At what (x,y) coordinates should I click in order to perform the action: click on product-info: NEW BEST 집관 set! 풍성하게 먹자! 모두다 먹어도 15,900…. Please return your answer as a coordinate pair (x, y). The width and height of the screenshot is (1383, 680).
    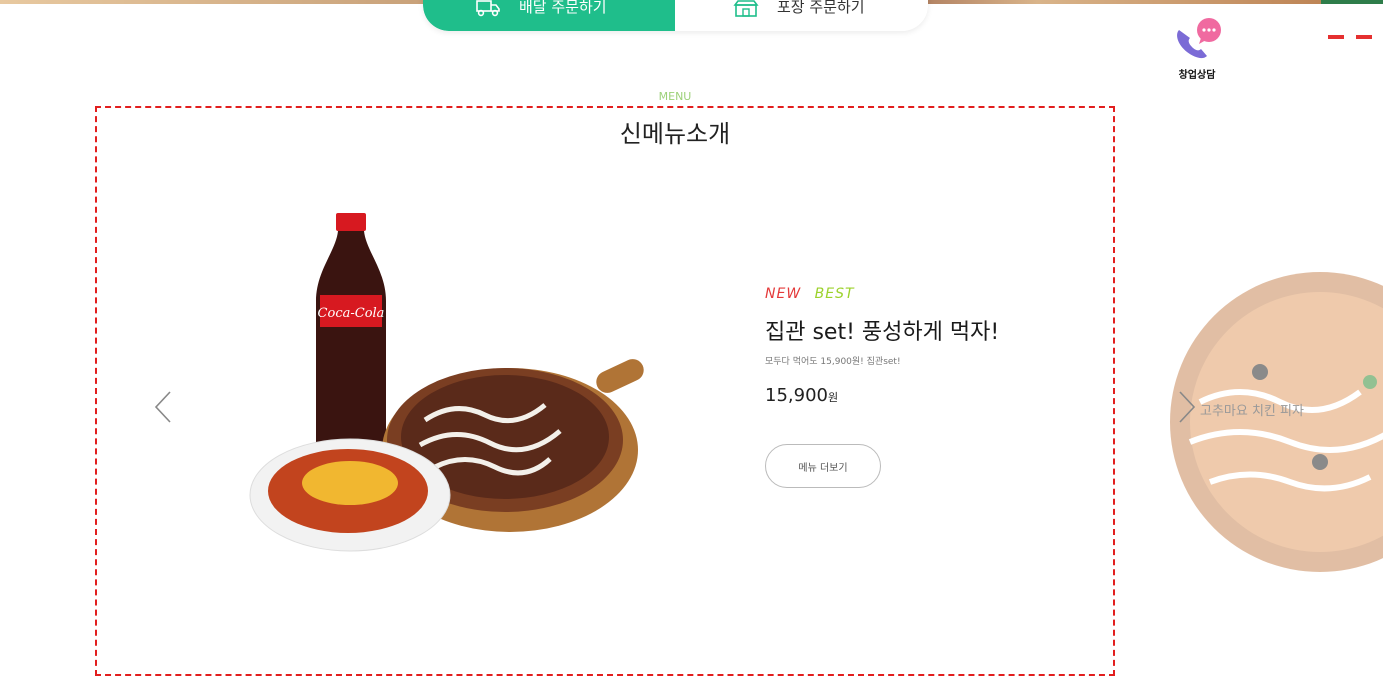
    Looking at the image, I should click on (882, 387).